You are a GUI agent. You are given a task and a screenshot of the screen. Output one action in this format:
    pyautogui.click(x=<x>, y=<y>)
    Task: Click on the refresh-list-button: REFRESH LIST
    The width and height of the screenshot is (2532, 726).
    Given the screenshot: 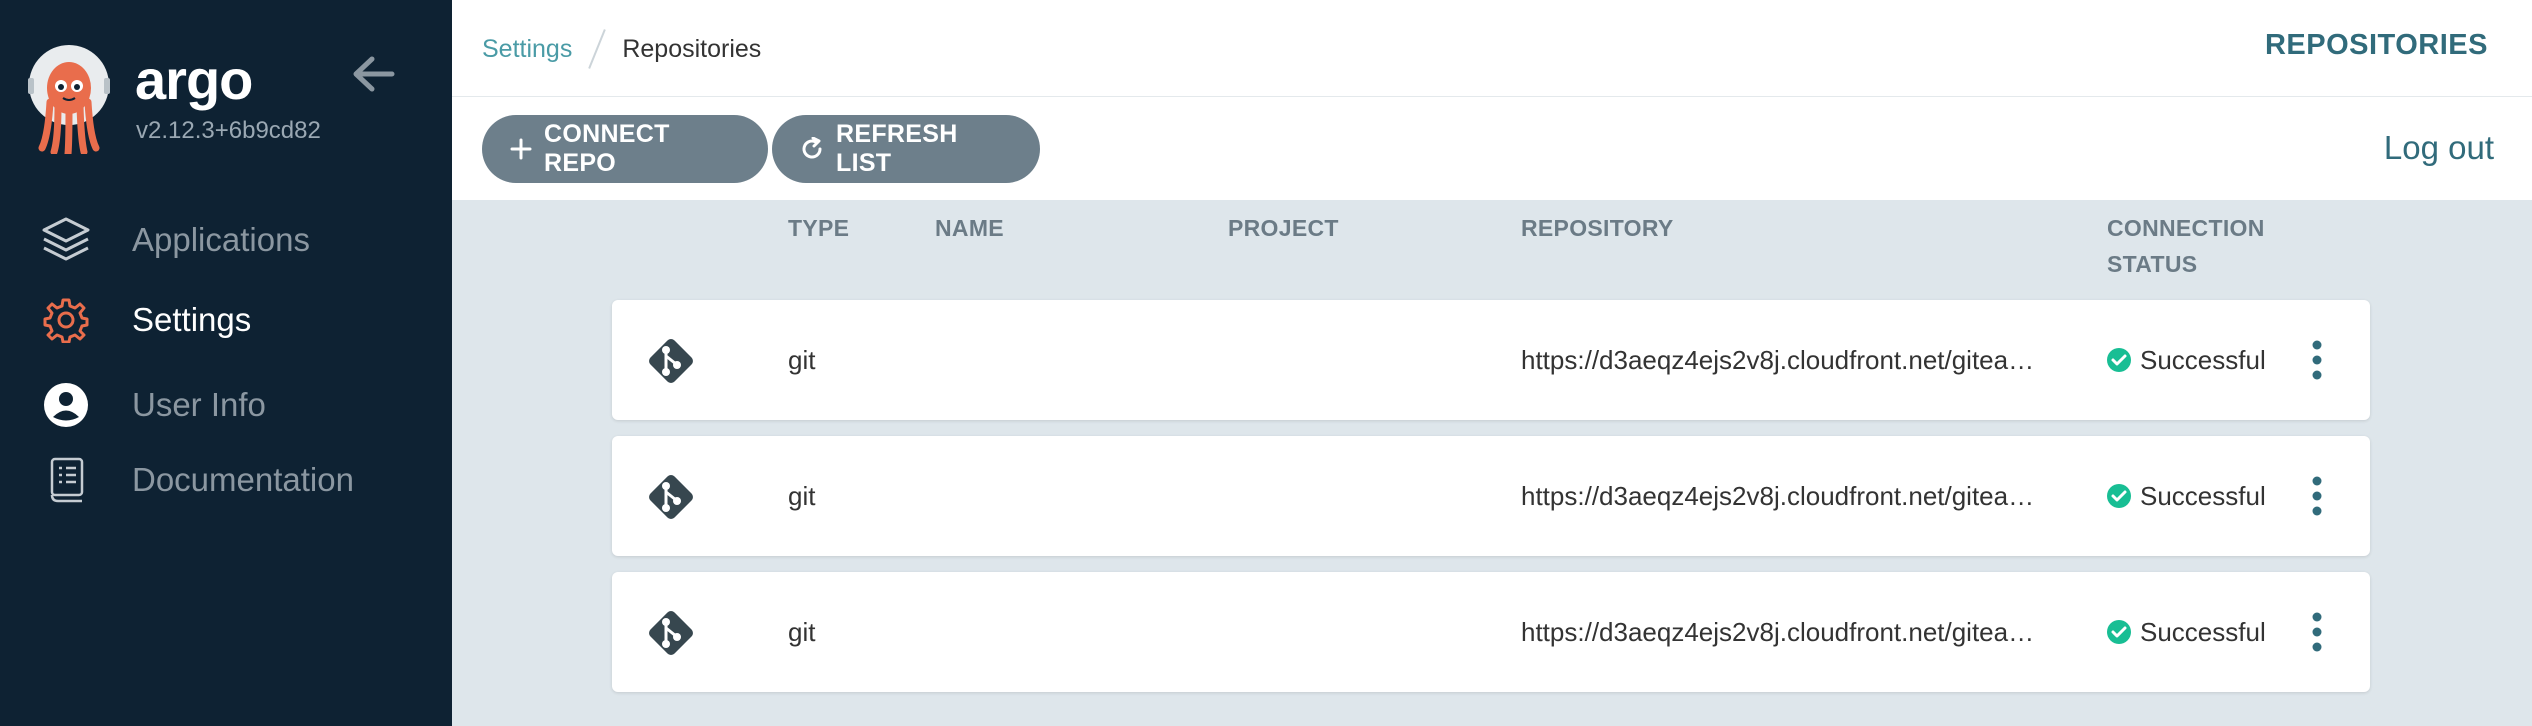 What is the action you would take?
    pyautogui.click(x=906, y=149)
    